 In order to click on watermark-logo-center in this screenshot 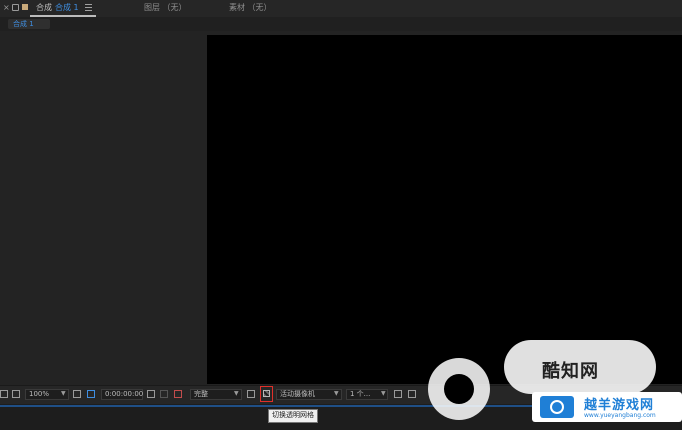, I will do `click(459, 389)`.